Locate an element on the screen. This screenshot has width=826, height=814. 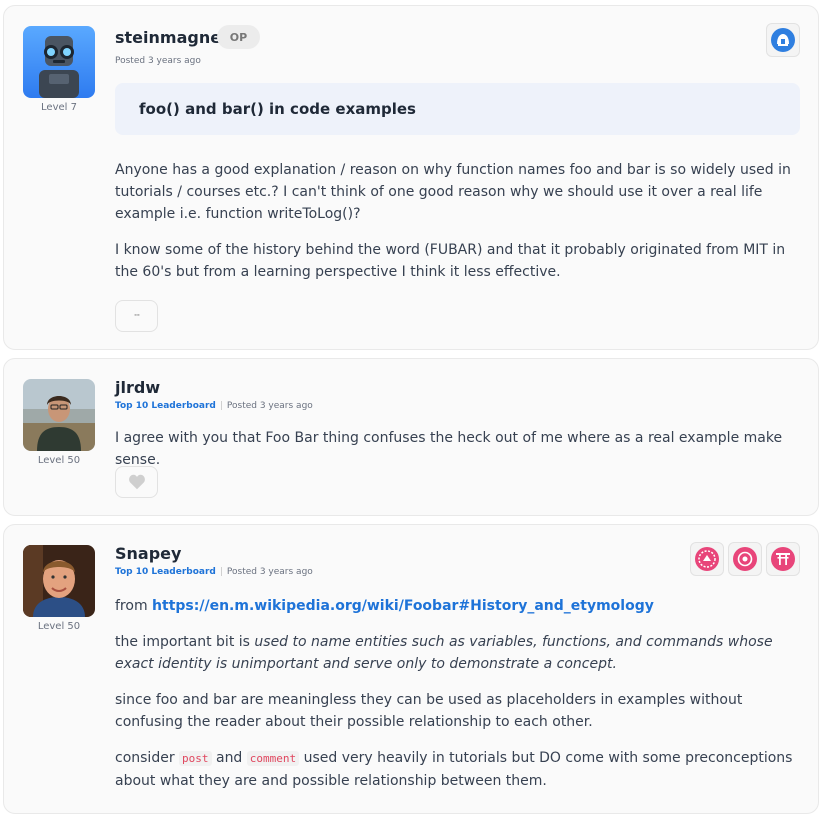
like-button is located at coordinates (136, 482).